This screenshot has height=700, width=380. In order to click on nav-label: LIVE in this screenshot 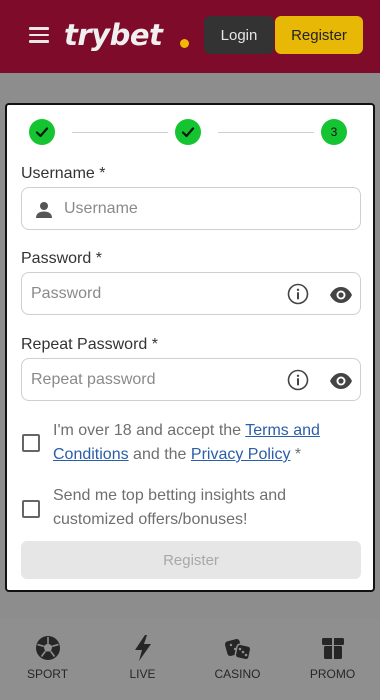, I will do `click(142, 674)`.